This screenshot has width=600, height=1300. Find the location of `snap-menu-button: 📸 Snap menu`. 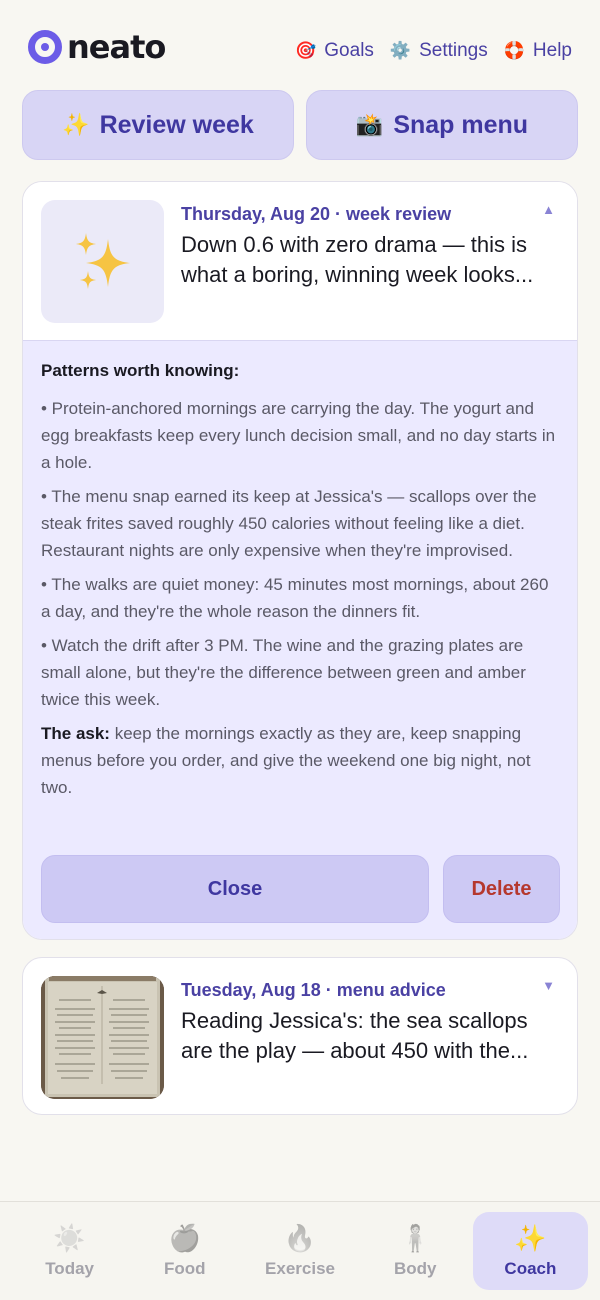

snap-menu-button: 📸 Snap menu is located at coordinates (442, 125).